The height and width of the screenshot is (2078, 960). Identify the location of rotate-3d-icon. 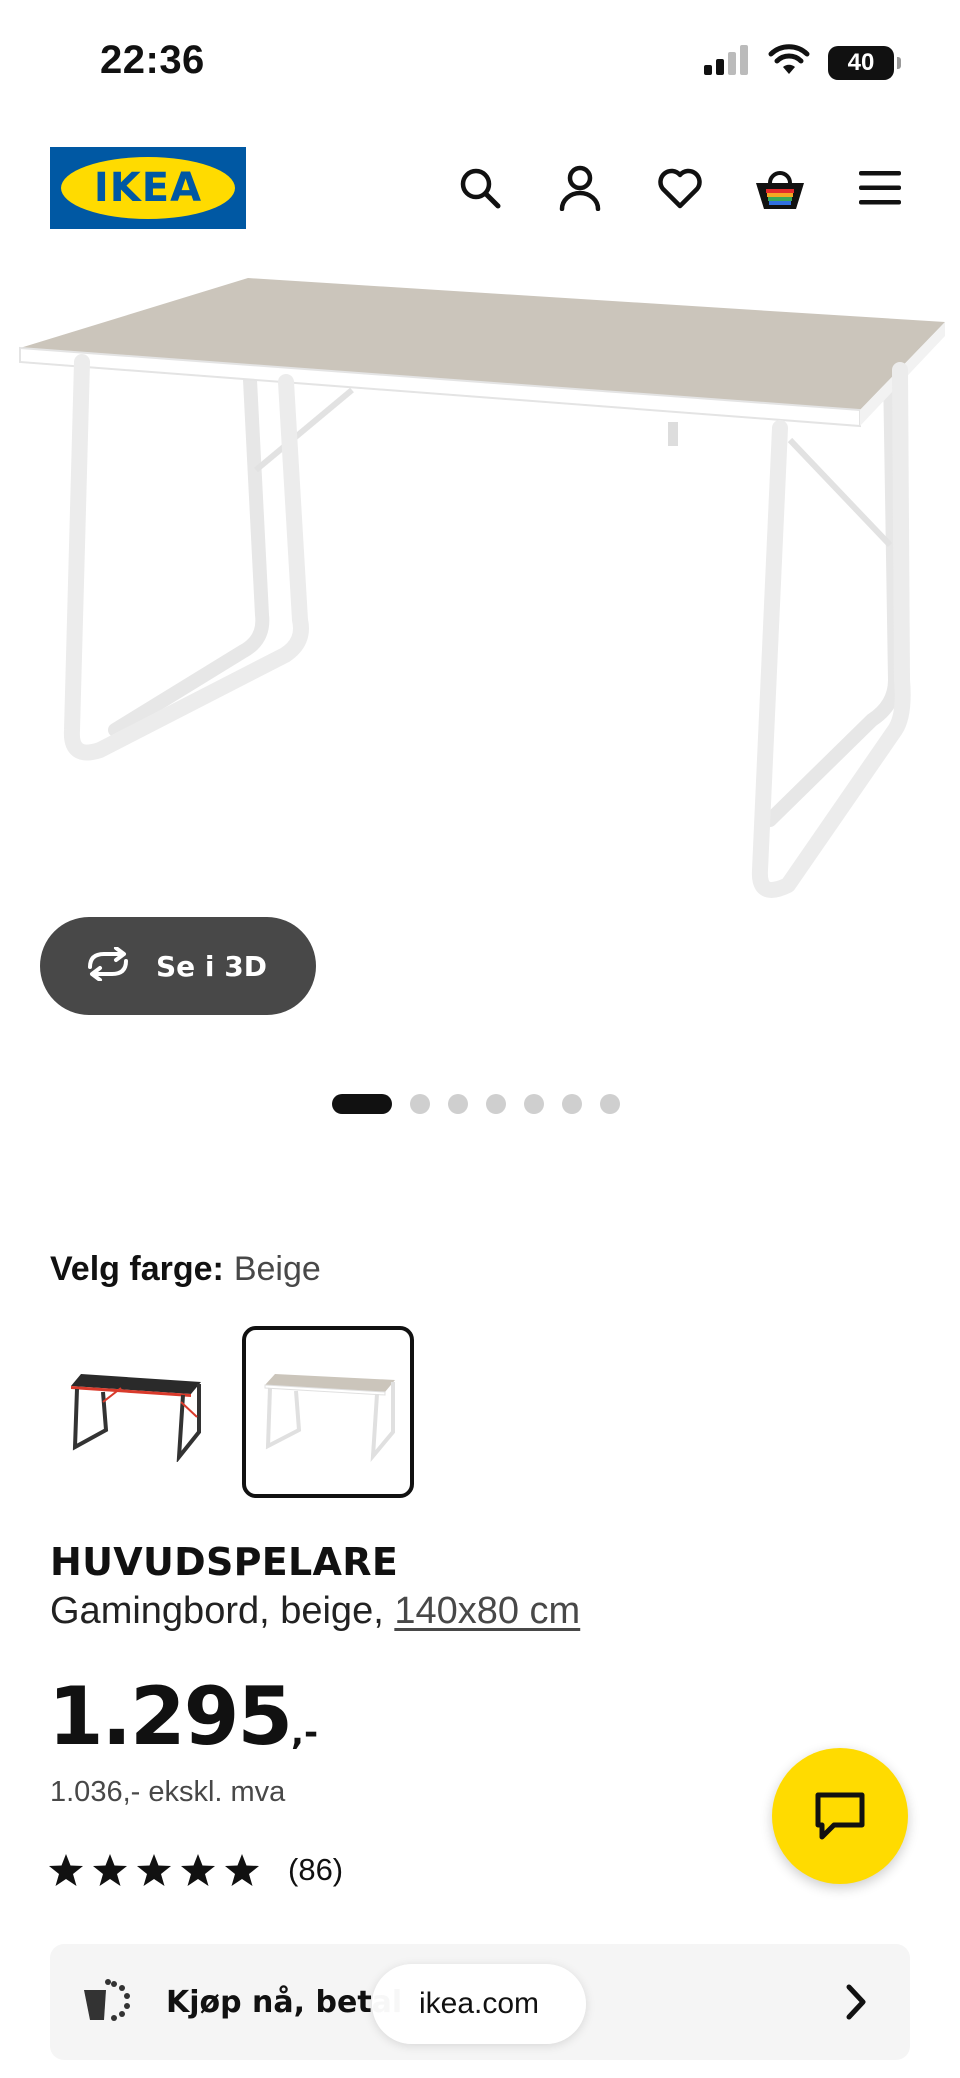
(108, 965).